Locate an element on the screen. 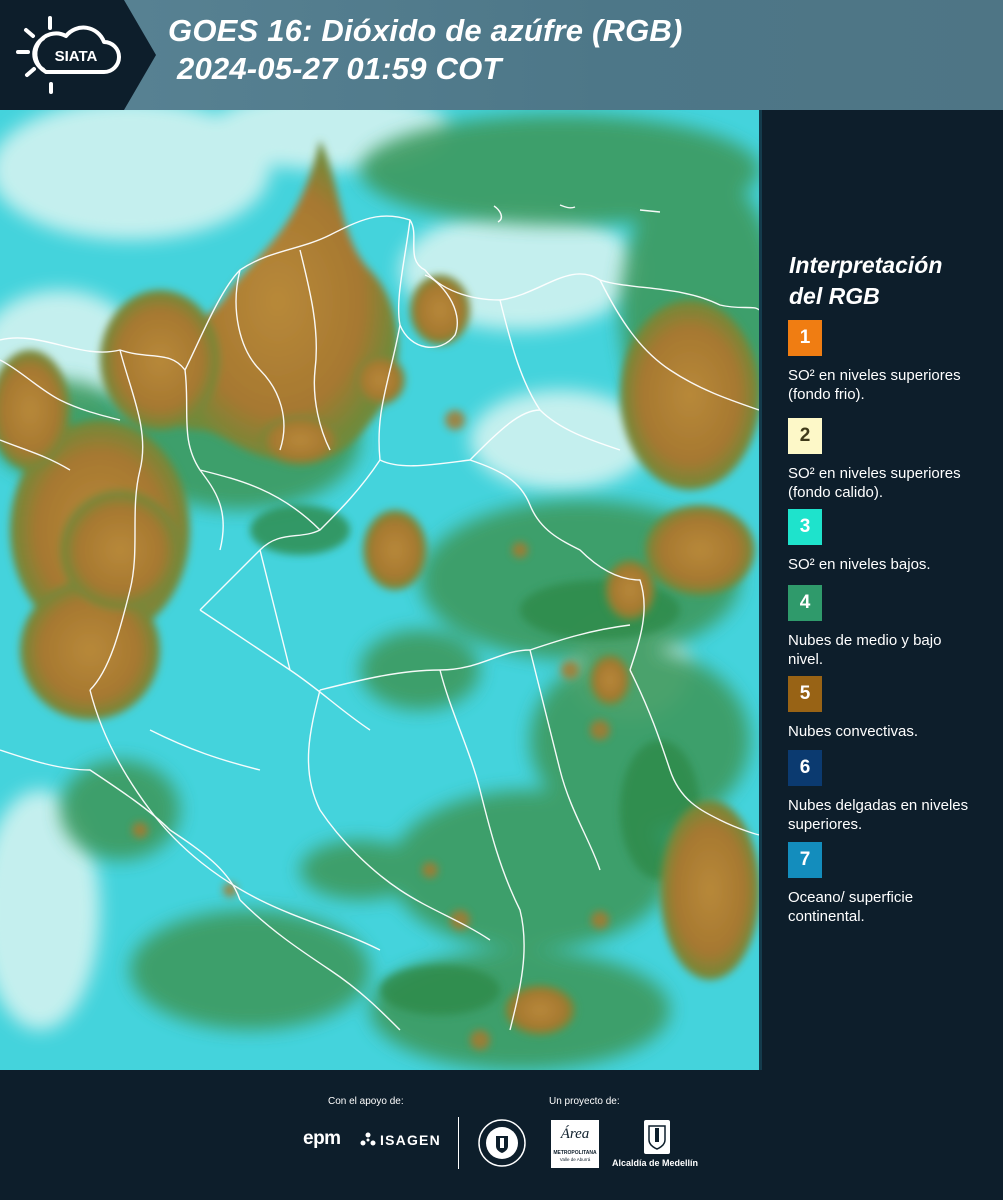 Image resolution: width=1003 pixels, height=1200 pixels. legend-text-7: Oceano/ superficie continental. is located at coordinates (851, 907).